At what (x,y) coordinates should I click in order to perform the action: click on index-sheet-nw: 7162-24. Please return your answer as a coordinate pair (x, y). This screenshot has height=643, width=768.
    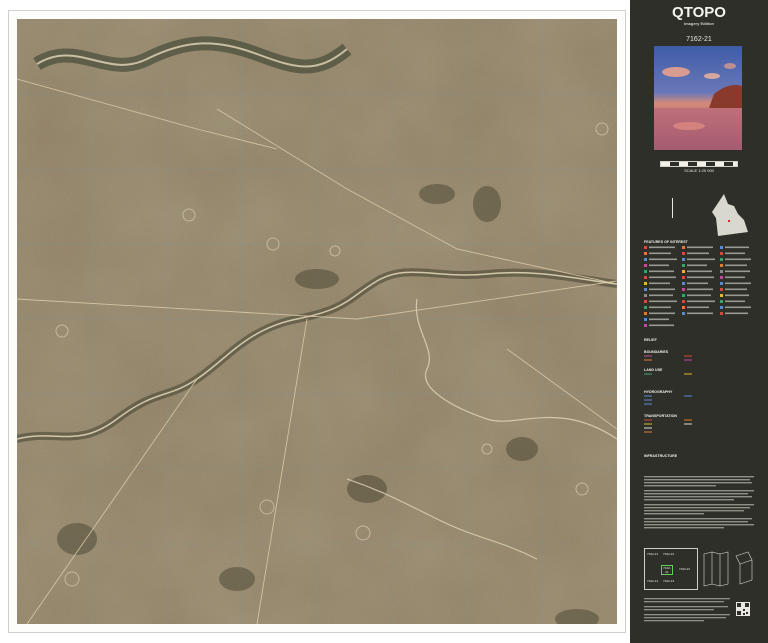
    Looking at the image, I should click on (653, 554).